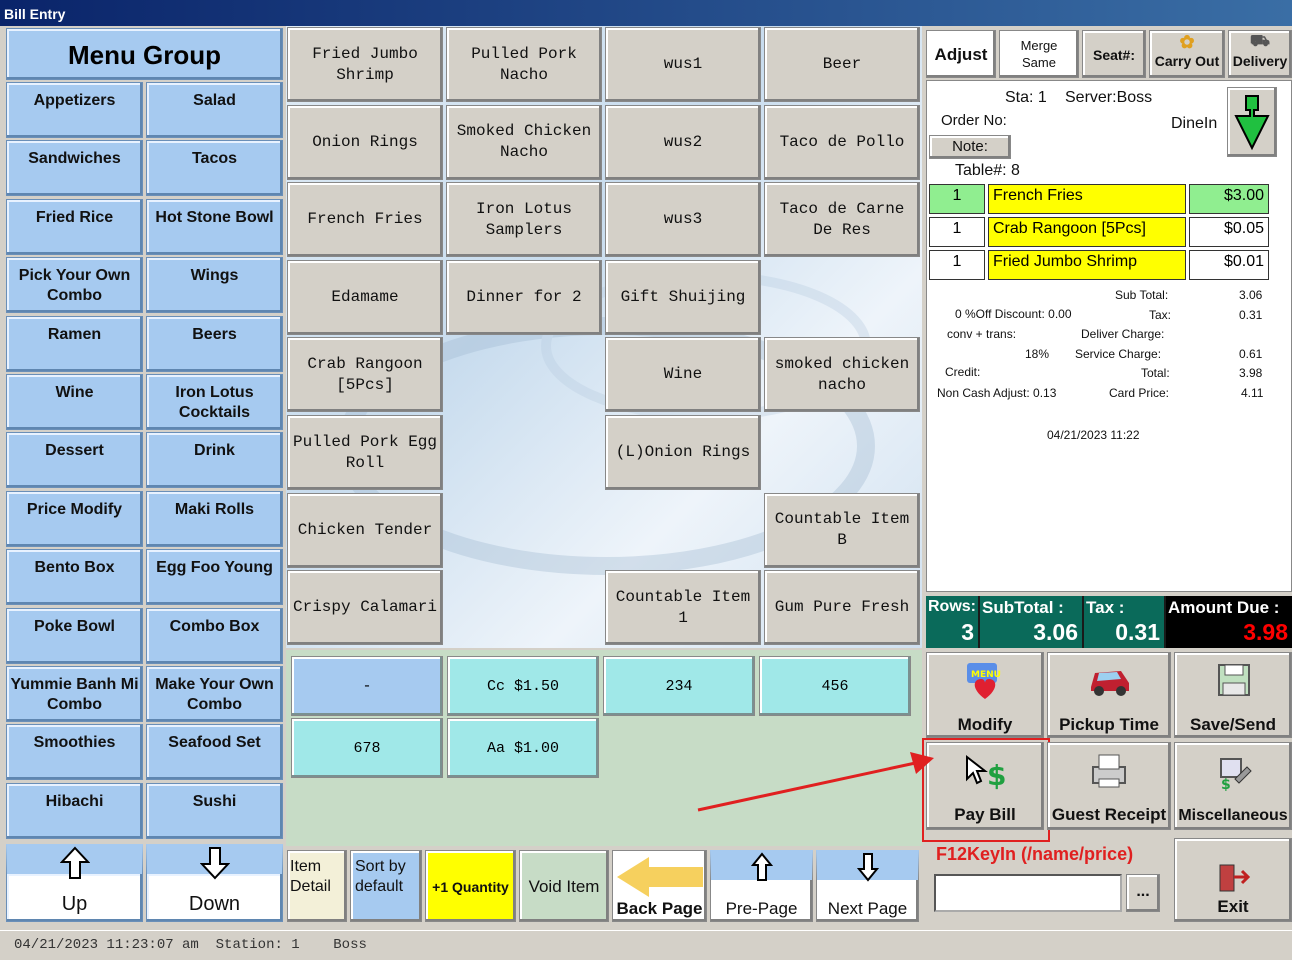  Describe the element at coordinates (683, 64) in the screenshot. I see `menu-item-wus1: wus1` at that location.